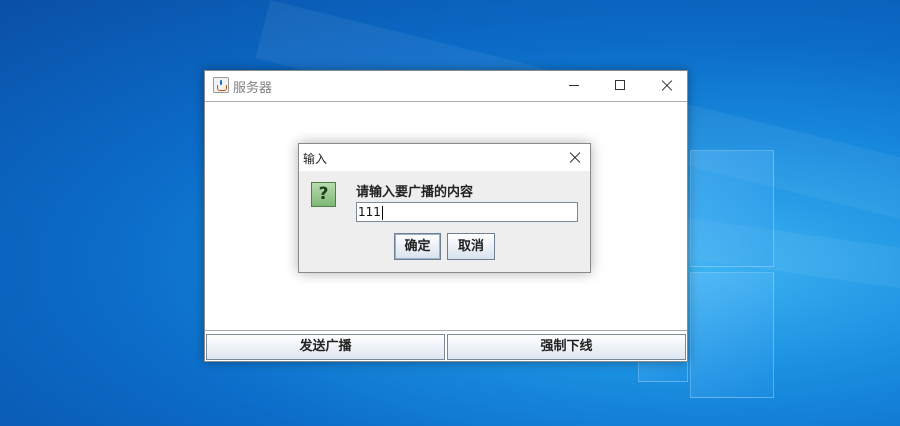 This screenshot has width=900, height=426. I want to click on window-titlebar: 服务器, so click(446, 86).